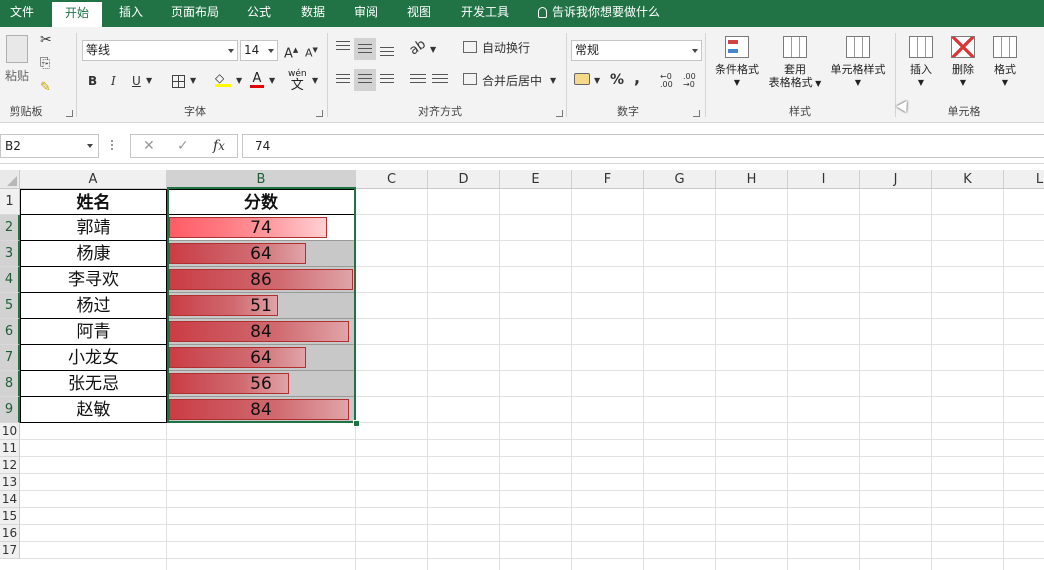  Describe the element at coordinates (921, 62) in the screenshot. I see `insert-cells-button: 插入 ▼` at that location.